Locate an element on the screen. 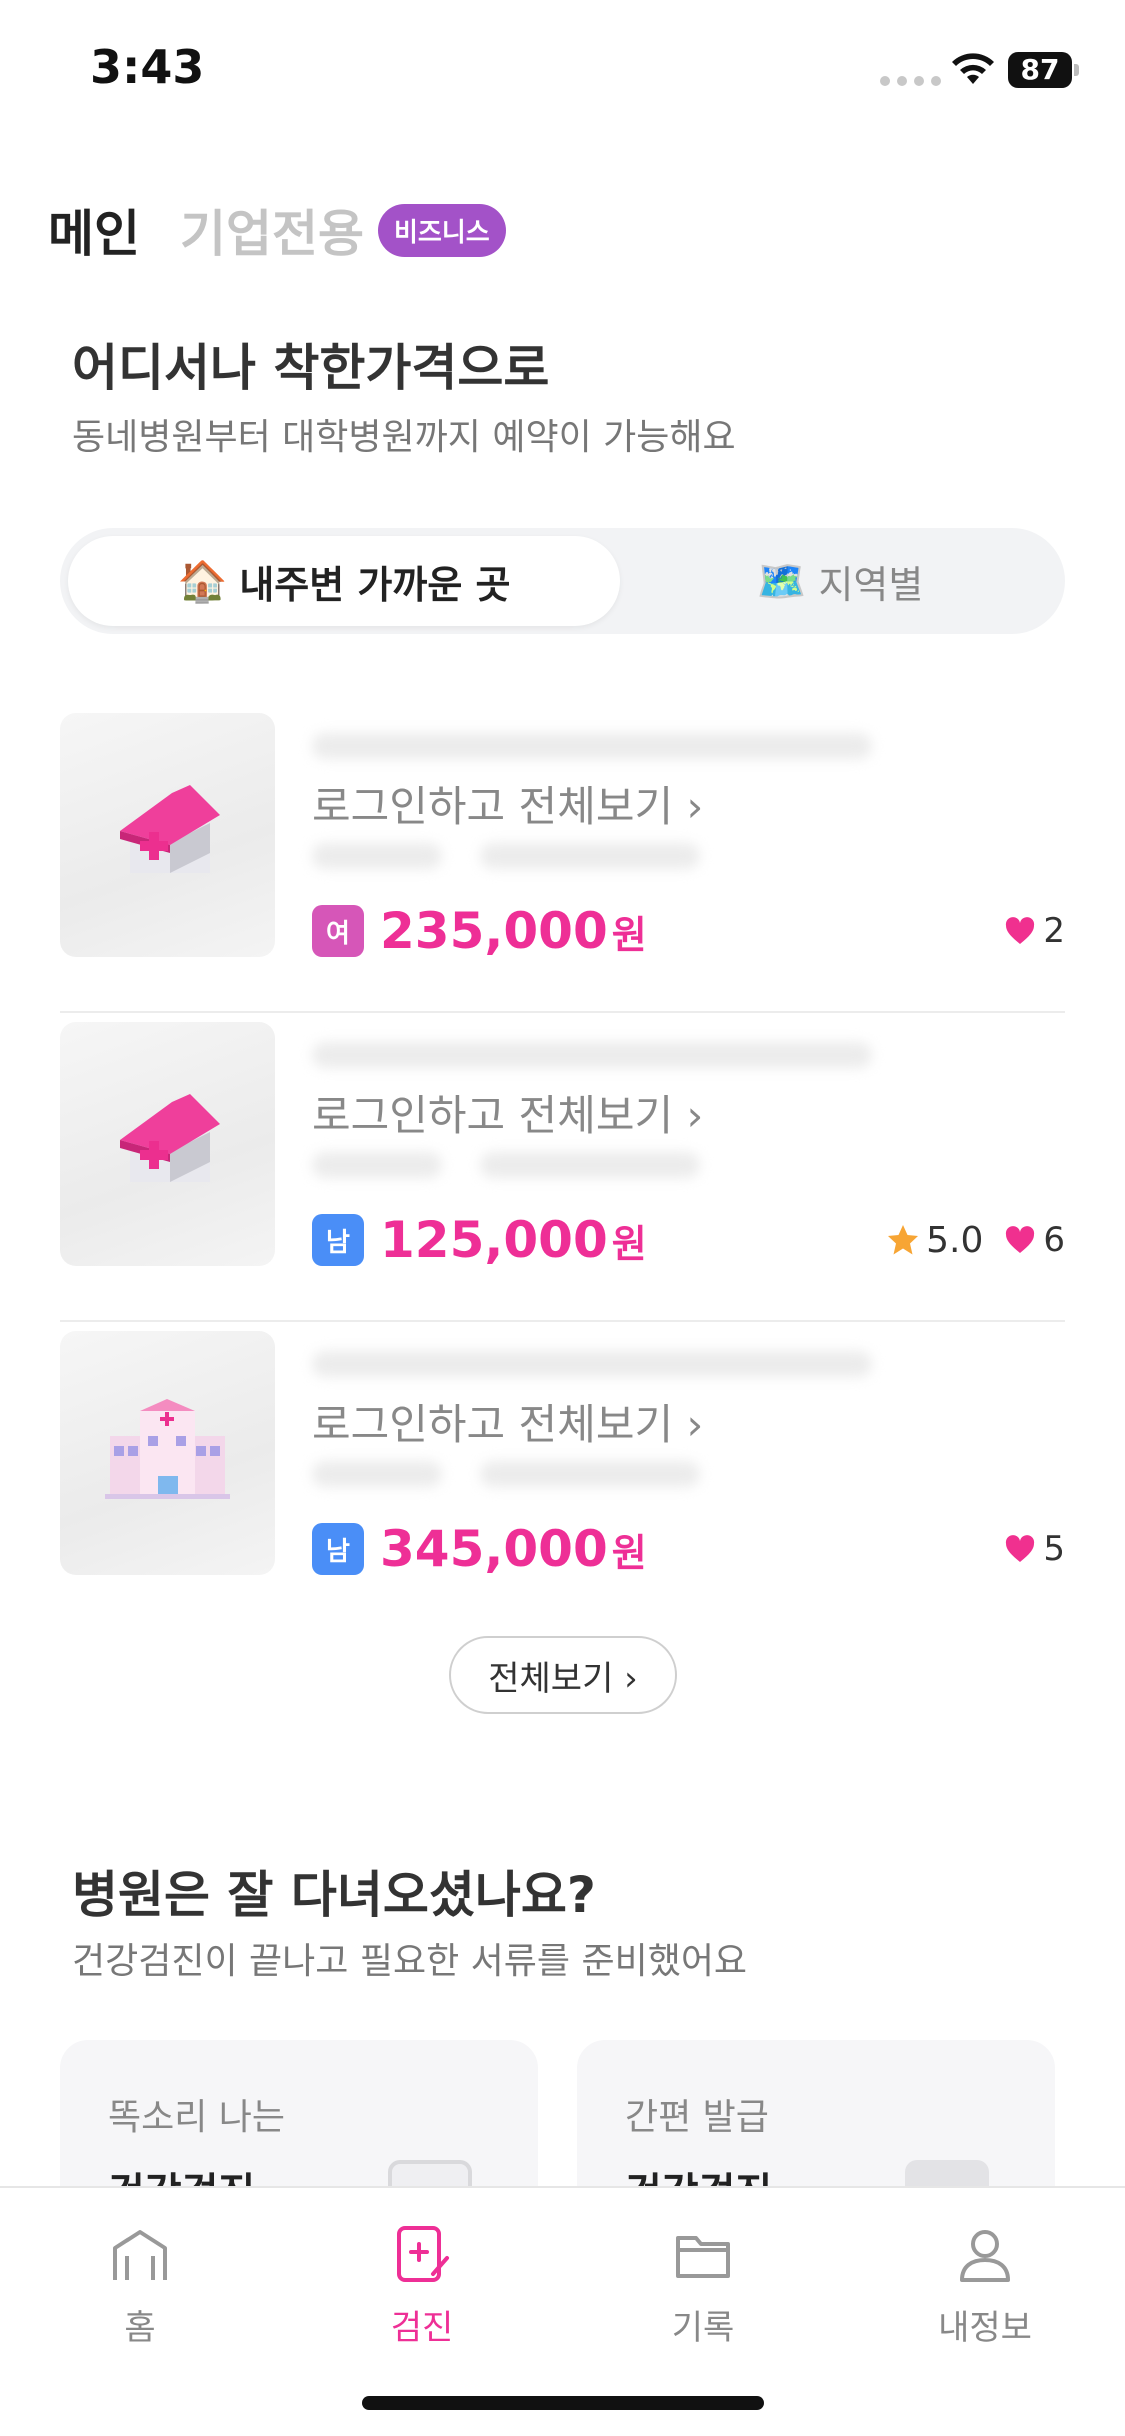  hospital-list-item: 로그인하고 전체보기 › 남 345,000 원 5 is located at coordinates (562, 1481).